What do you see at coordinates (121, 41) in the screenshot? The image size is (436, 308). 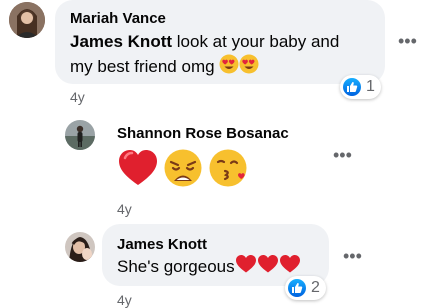 I see `mention-link: James Knott` at bounding box center [121, 41].